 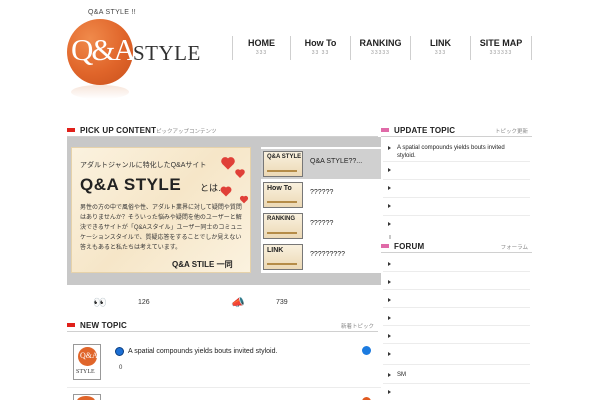 What do you see at coordinates (320, 48) in the screenshot?
I see `nav-howto: How To 33 33` at bounding box center [320, 48].